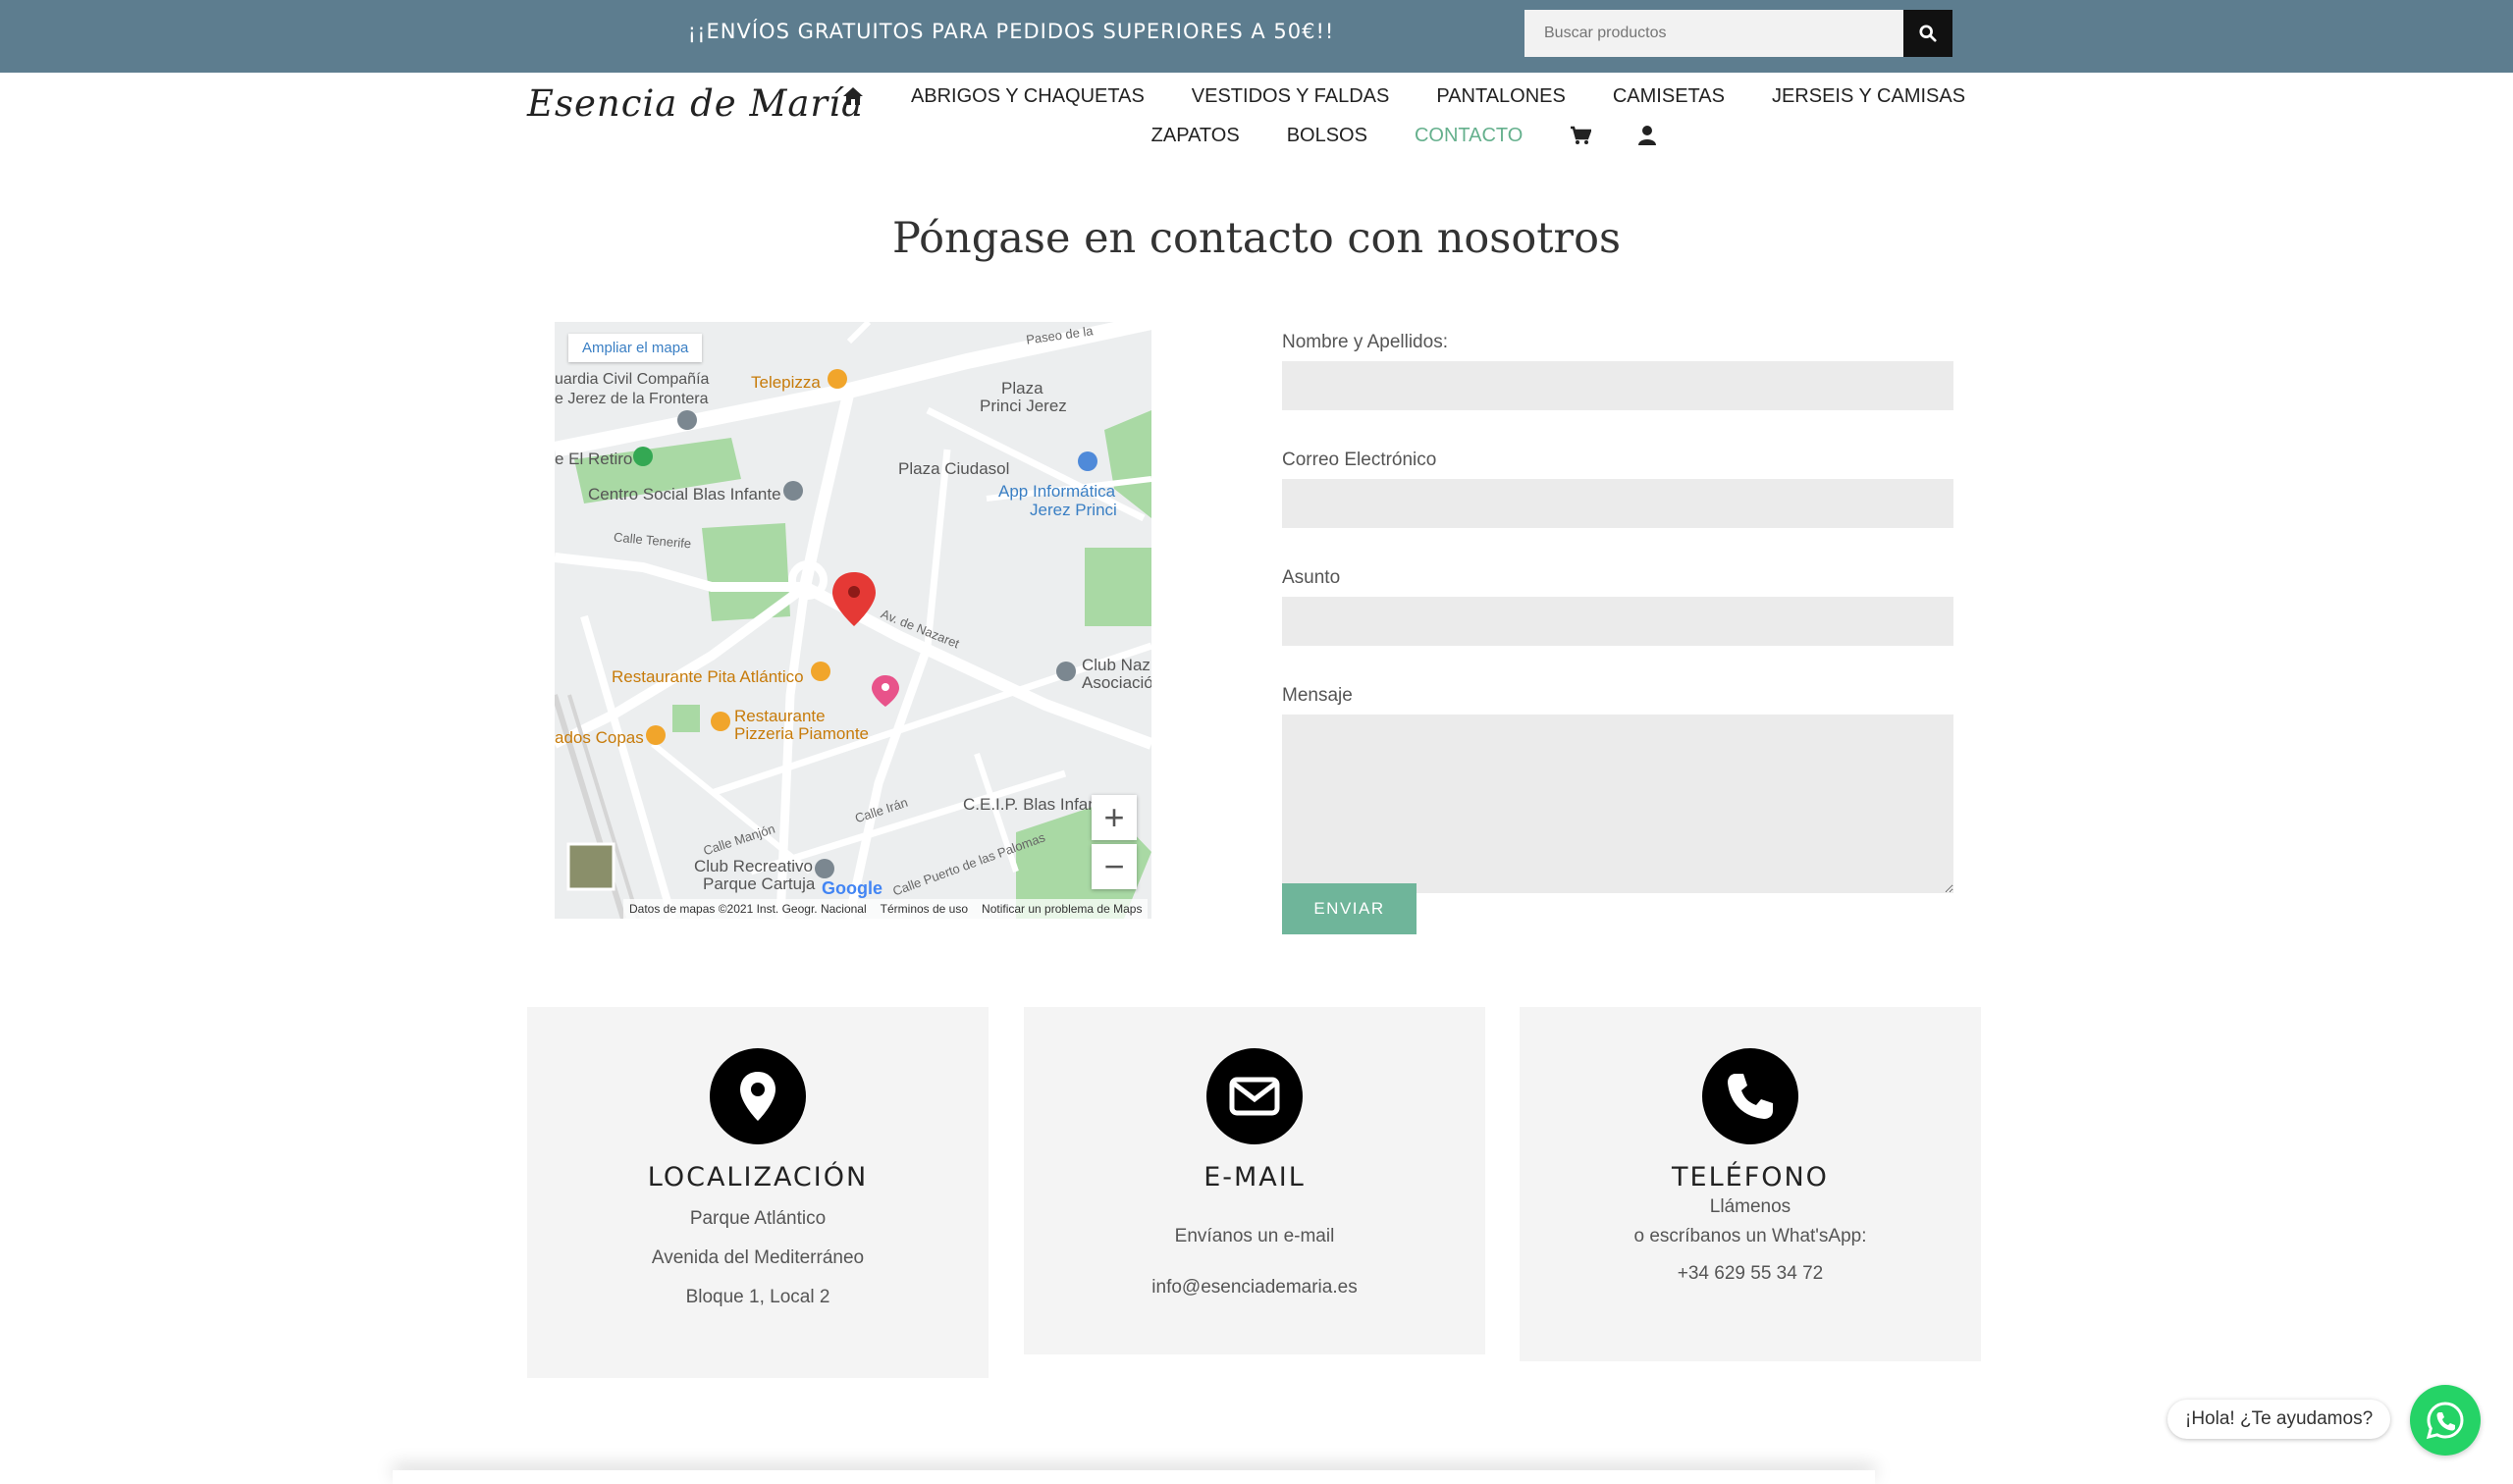 The width and height of the screenshot is (2513, 1484). What do you see at coordinates (1255, 1177) in the screenshot?
I see `email-title: E-MAIL` at bounding box center [1255, 1177].